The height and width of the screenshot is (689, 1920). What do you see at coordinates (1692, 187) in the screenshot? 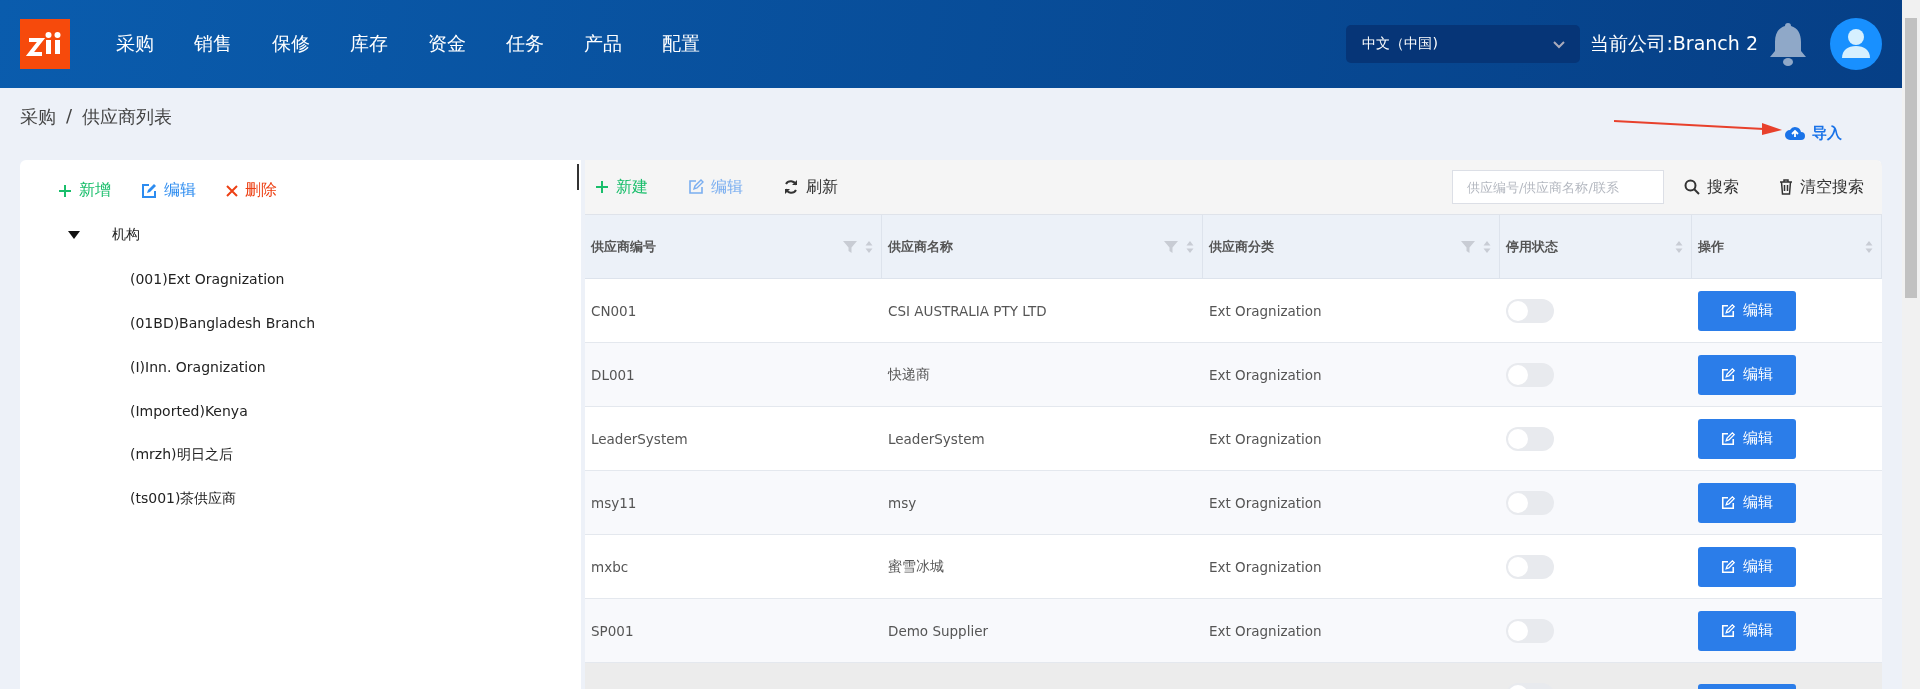
I see `search-icon` at bounding box center [1692, 187].